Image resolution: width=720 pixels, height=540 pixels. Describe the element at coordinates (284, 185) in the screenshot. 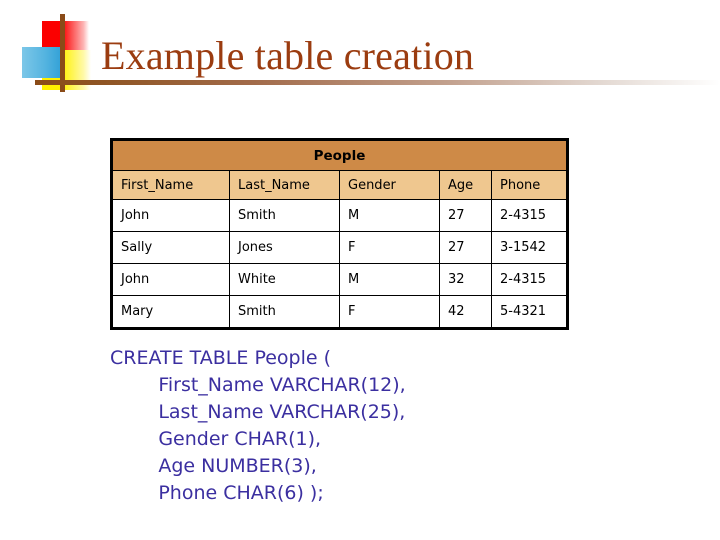

I see `column-header-last-name: Last_Name` at that location.